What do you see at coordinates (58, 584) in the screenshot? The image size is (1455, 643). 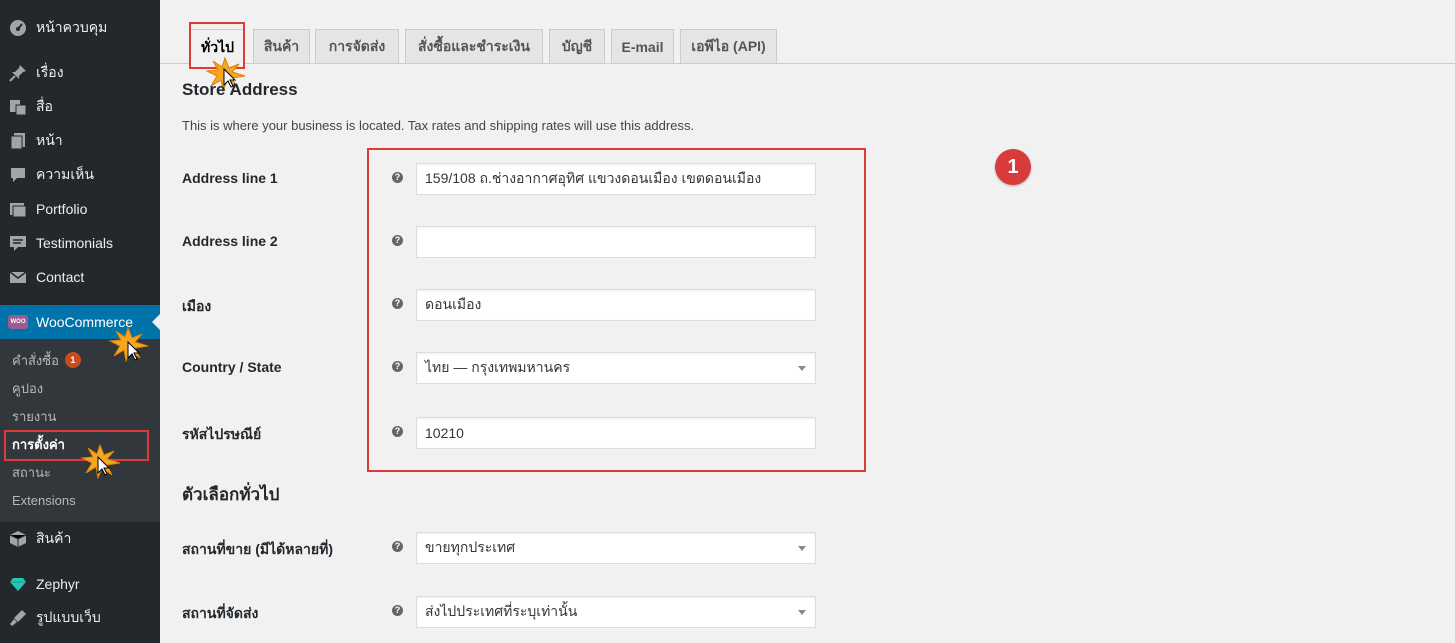 I see `menu-label: Zephyr` at bounding box center [58, 584].